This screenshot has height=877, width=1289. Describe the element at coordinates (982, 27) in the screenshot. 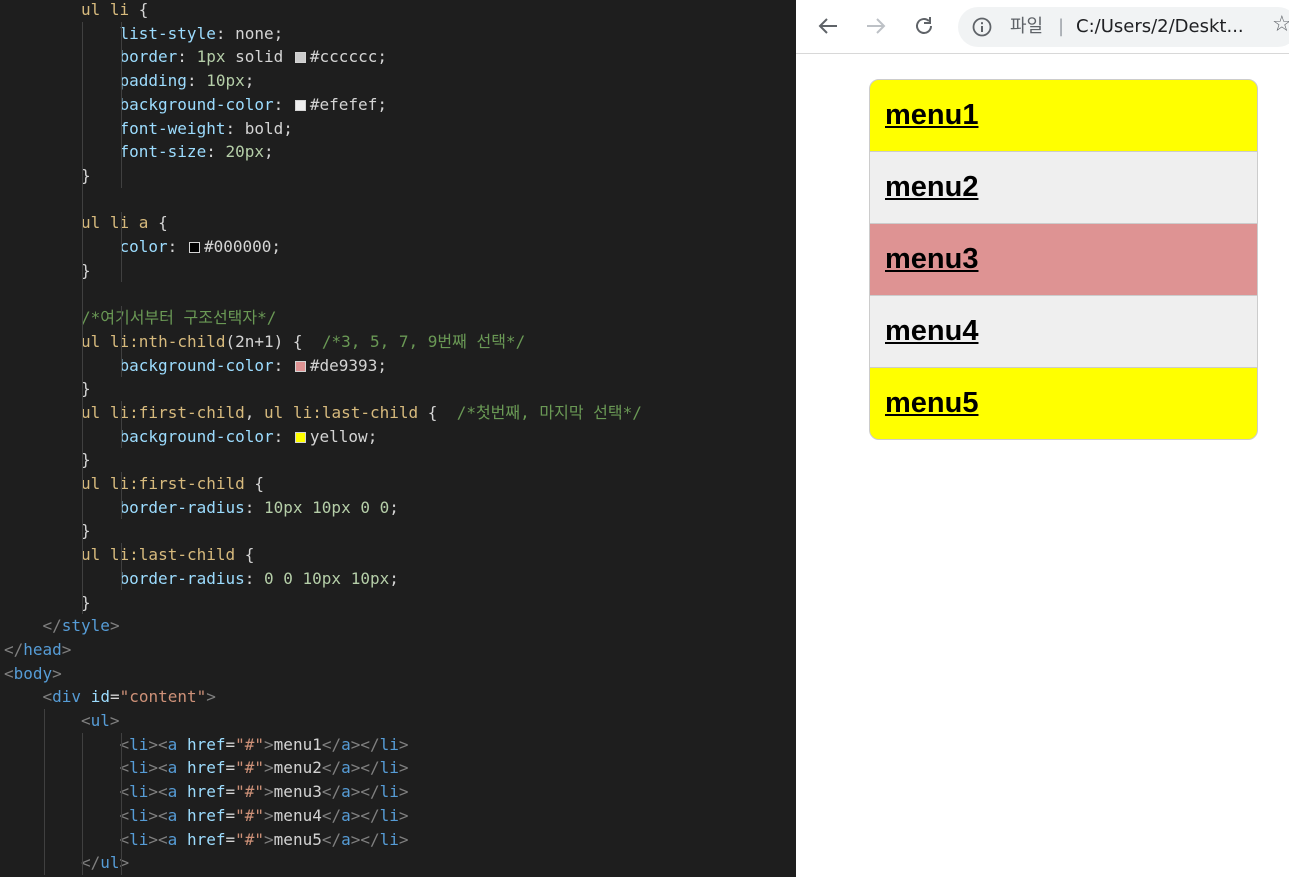

I see `info-icon` at that location.